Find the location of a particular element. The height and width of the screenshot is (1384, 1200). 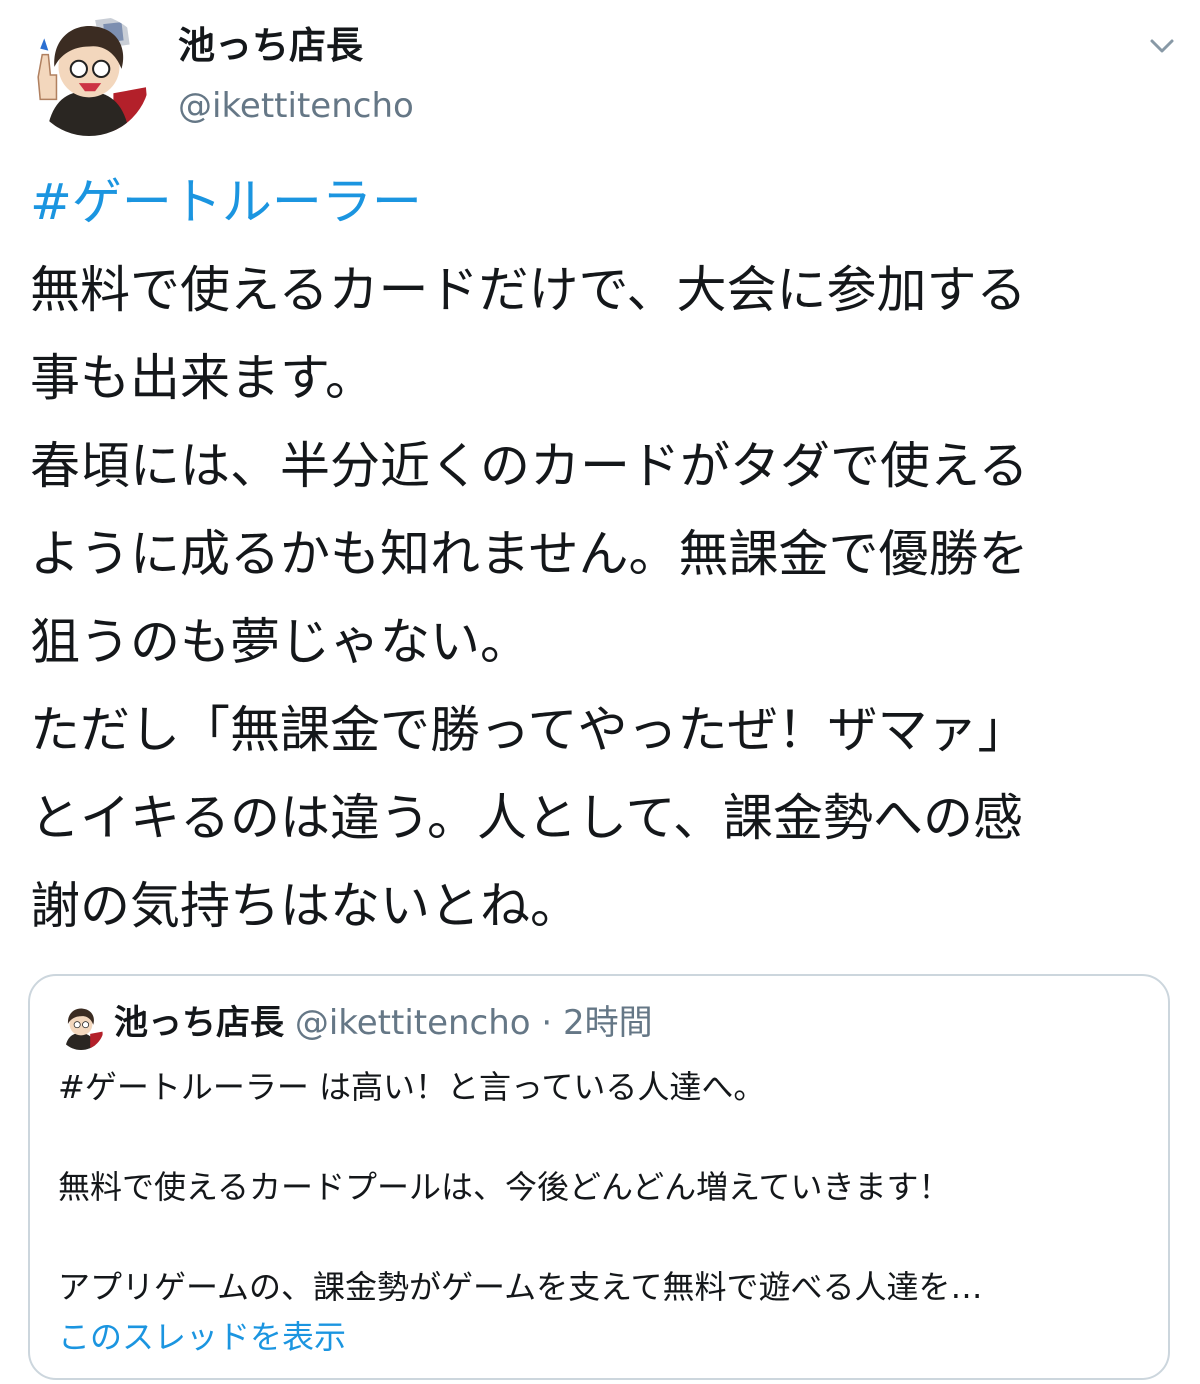

quoted-author-avatar is located at coordinates (81, 1027).